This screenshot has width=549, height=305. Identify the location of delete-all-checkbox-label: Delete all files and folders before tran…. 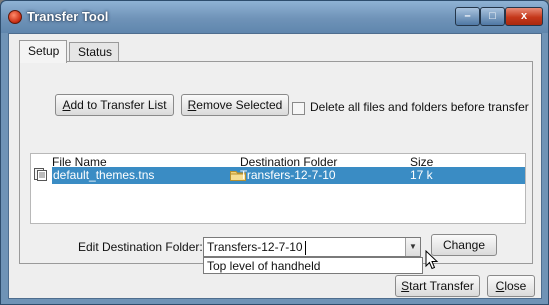
(419, 107).